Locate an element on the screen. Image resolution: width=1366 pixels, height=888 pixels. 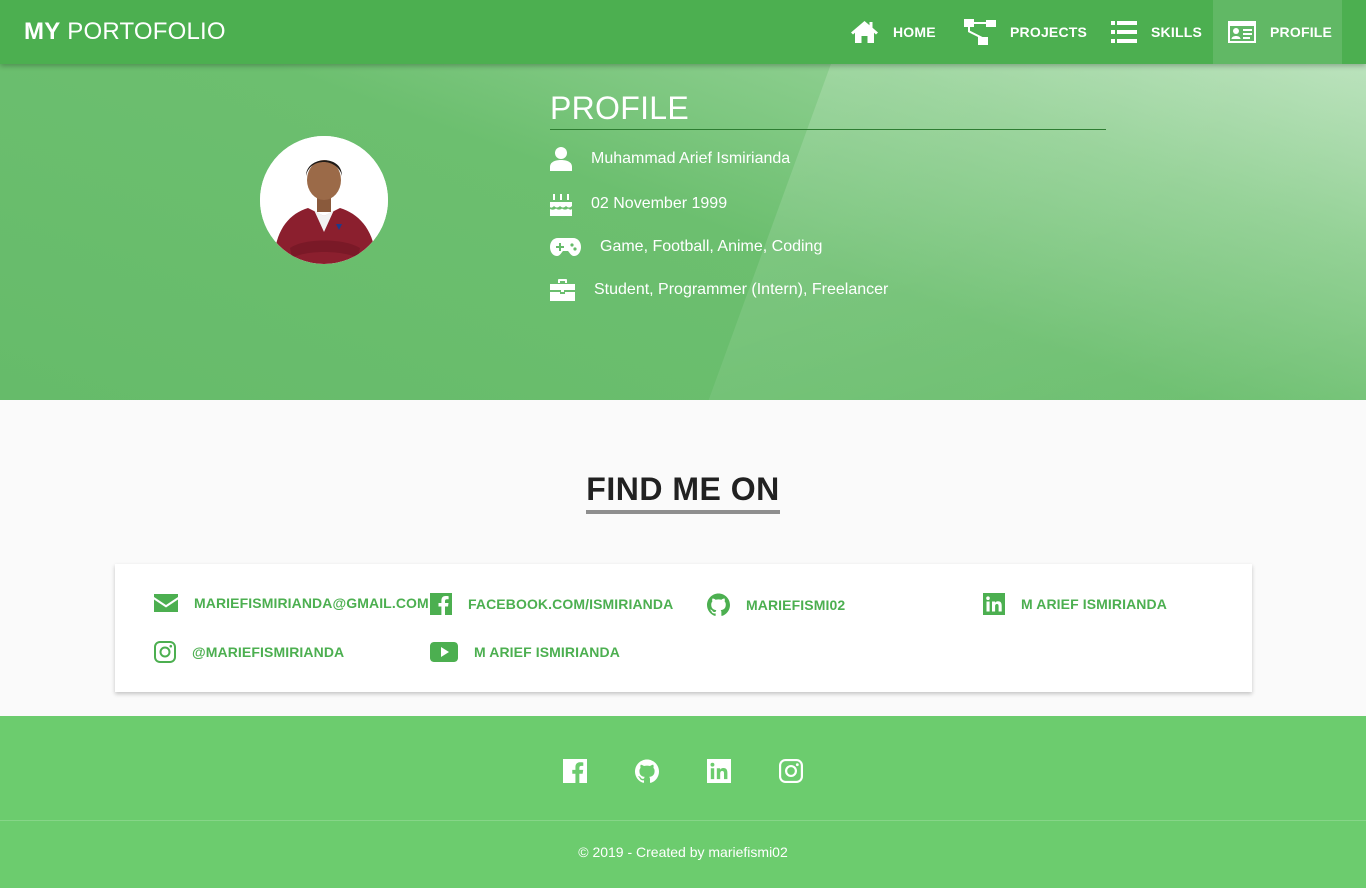
find-me-title: FIND ME ON is located at coordinates (683, 492).